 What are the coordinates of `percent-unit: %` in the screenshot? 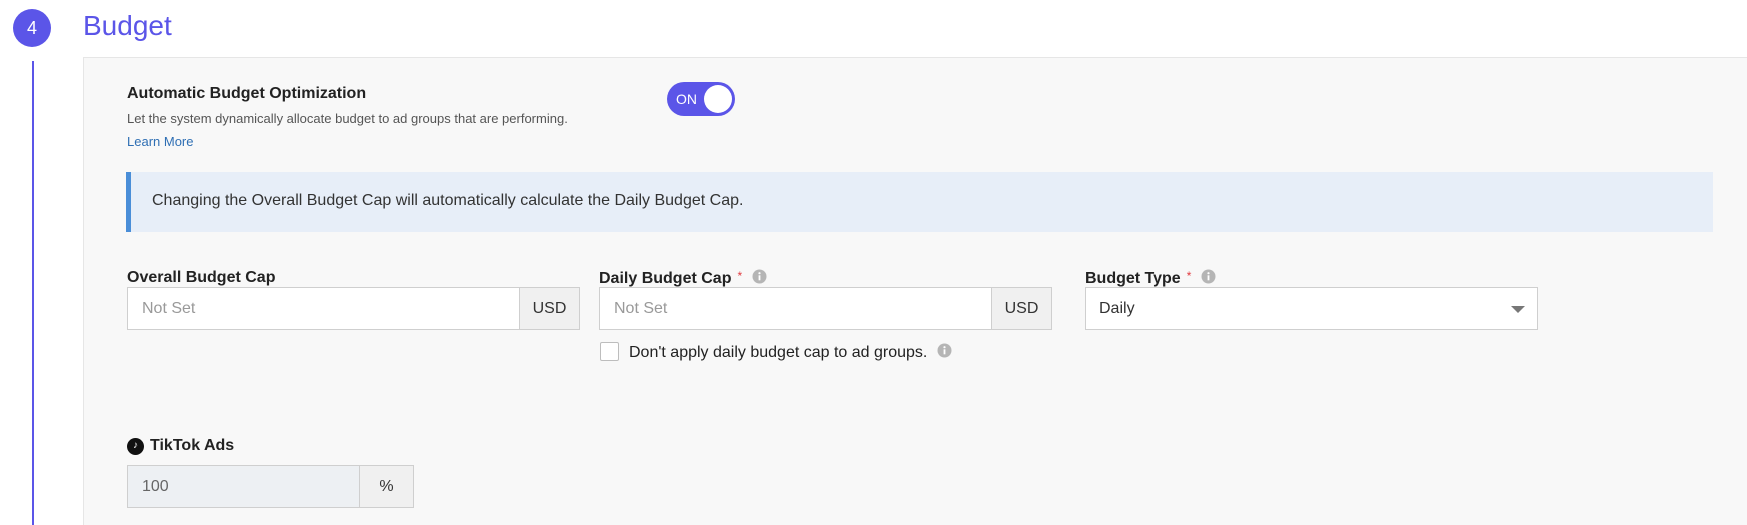 It's located at (386, 486).